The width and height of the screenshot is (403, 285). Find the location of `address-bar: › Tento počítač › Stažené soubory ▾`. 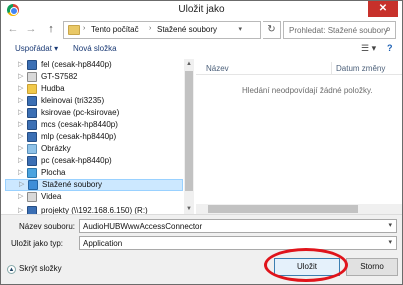

address-bar: › Tento počítač › Stažené soubory ▾ is located at coordinates (162, 30).